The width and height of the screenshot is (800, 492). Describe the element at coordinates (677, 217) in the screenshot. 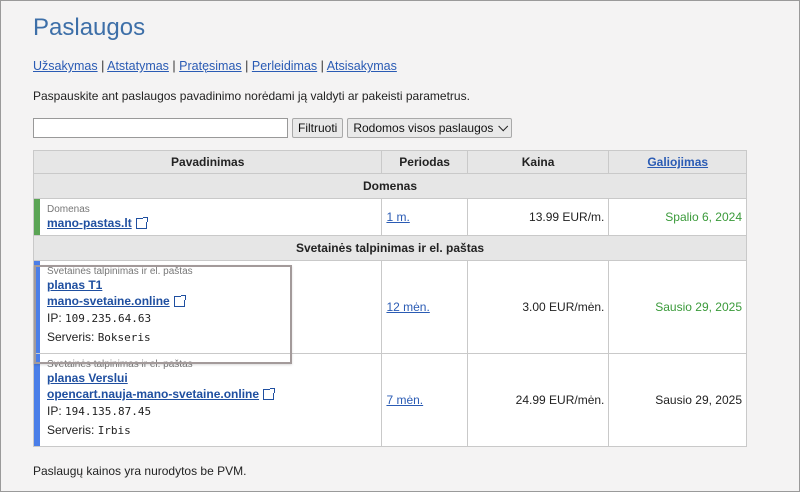

I see `expiry-cell: Spalio 6, 2024` at that location.